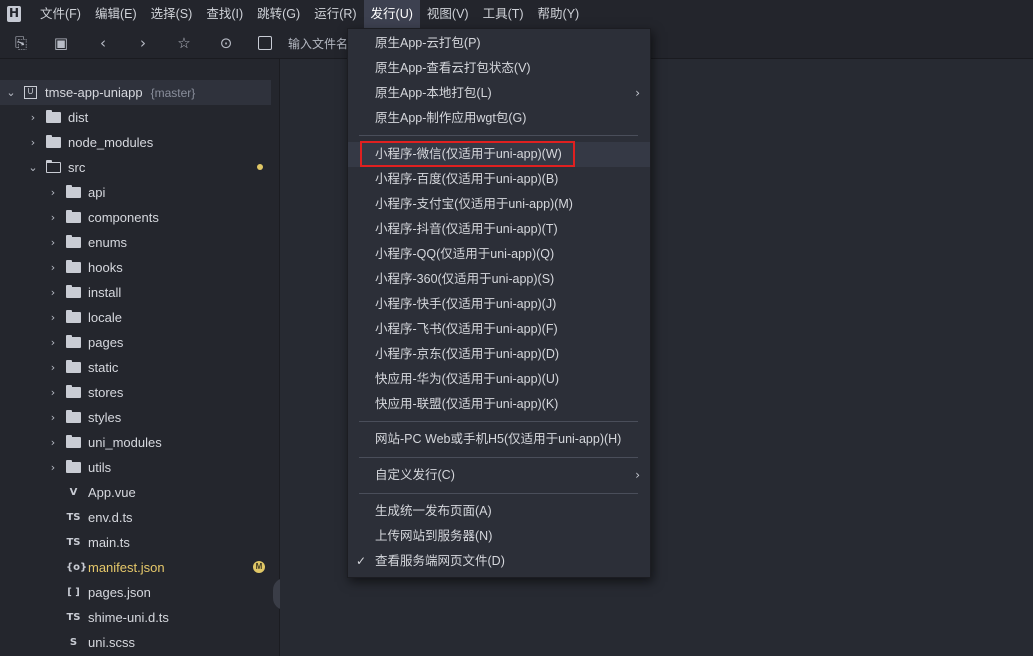 This screenshot has height=656, width=1033. What do you see at coordinates (226, 43) in the screenshot?
I see `run-icon: ⊙` at bounding box center [226, 43].